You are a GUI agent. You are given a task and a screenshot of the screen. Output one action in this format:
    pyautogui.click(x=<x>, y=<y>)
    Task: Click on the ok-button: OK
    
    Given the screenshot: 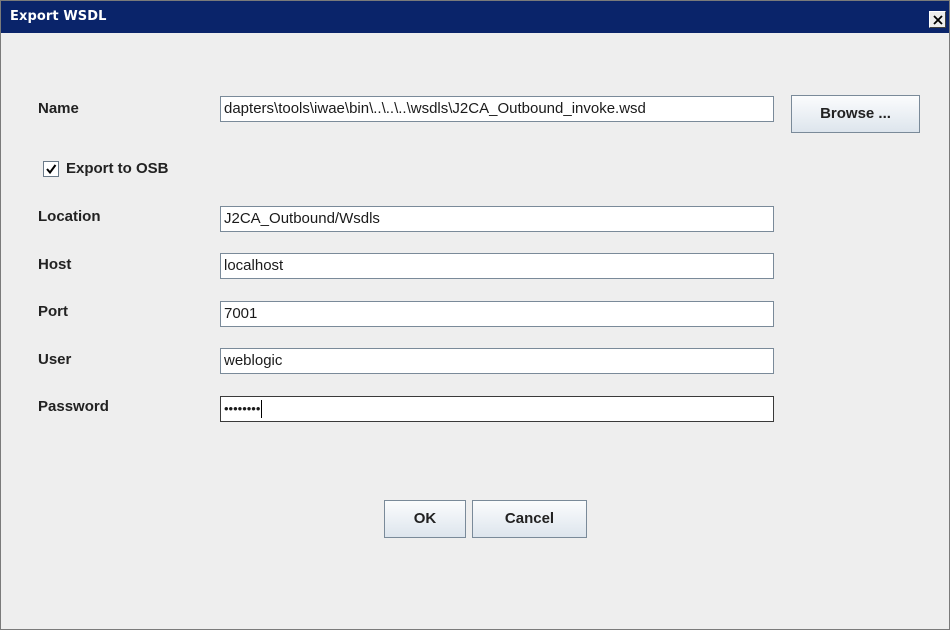 What is the action you would take?
    pyautogui.click(x=425, y=519)
    